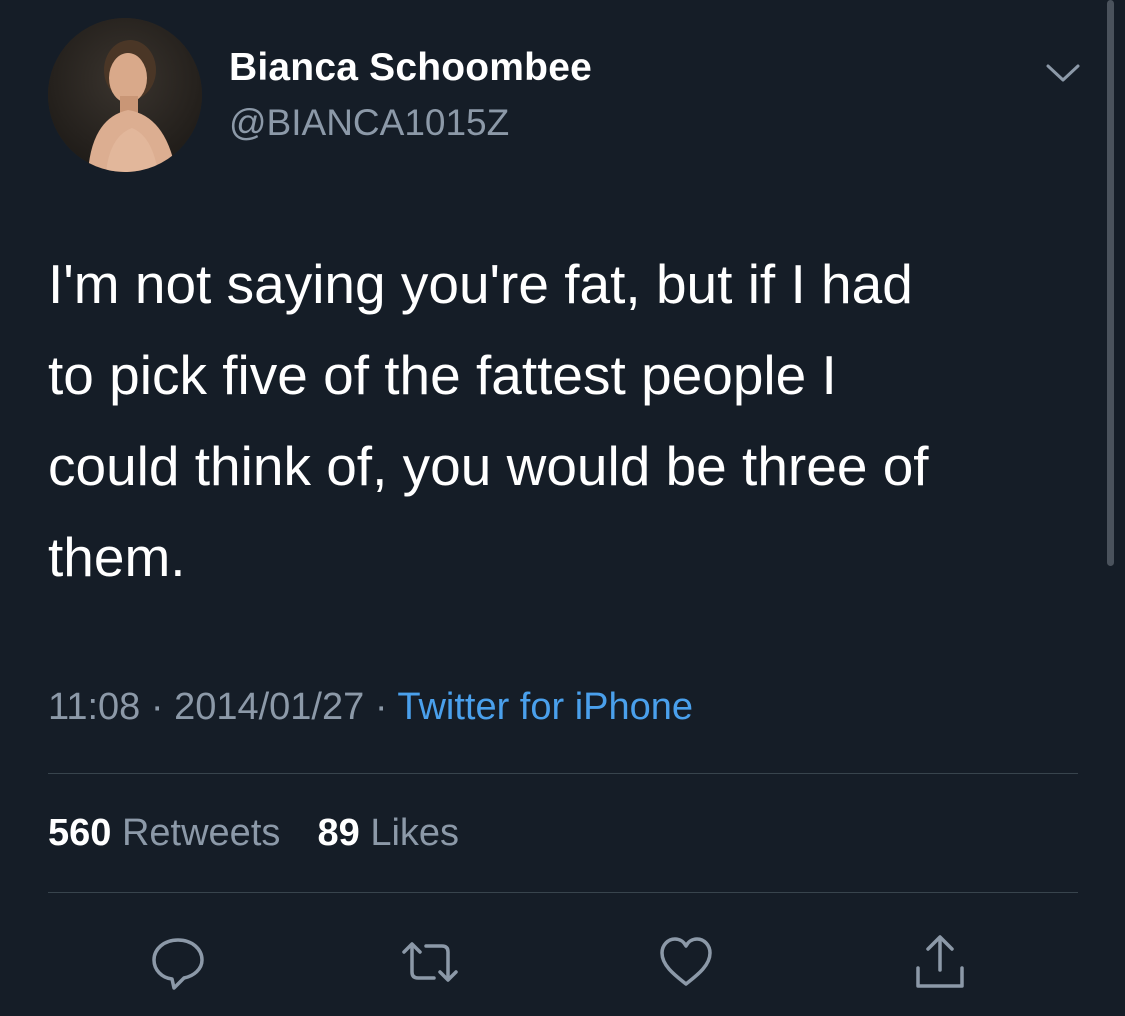  What do you see at coordinates (430, 962) in the screenshot?
I see `retweet-icon` at bounding box center [430, 962].